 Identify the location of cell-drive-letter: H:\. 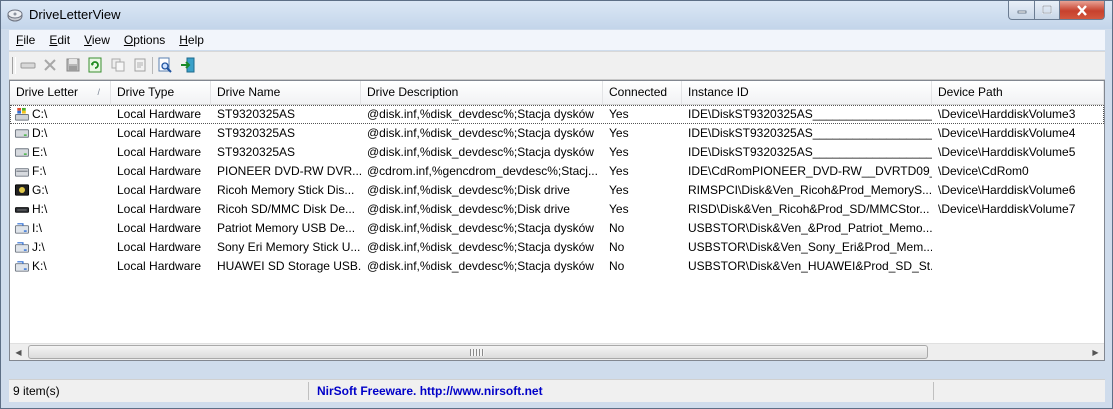
(40, 209).